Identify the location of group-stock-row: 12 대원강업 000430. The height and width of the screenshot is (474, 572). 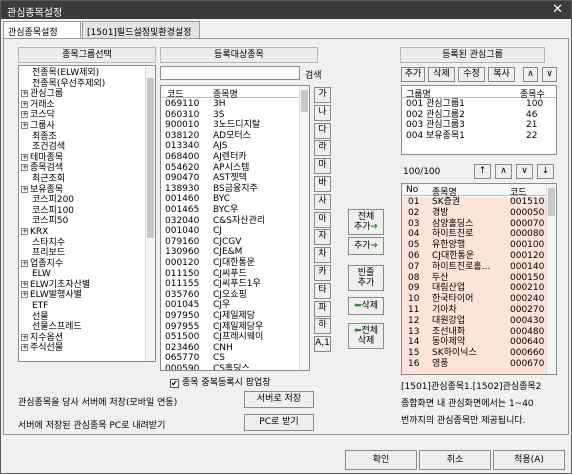
(474, 321).